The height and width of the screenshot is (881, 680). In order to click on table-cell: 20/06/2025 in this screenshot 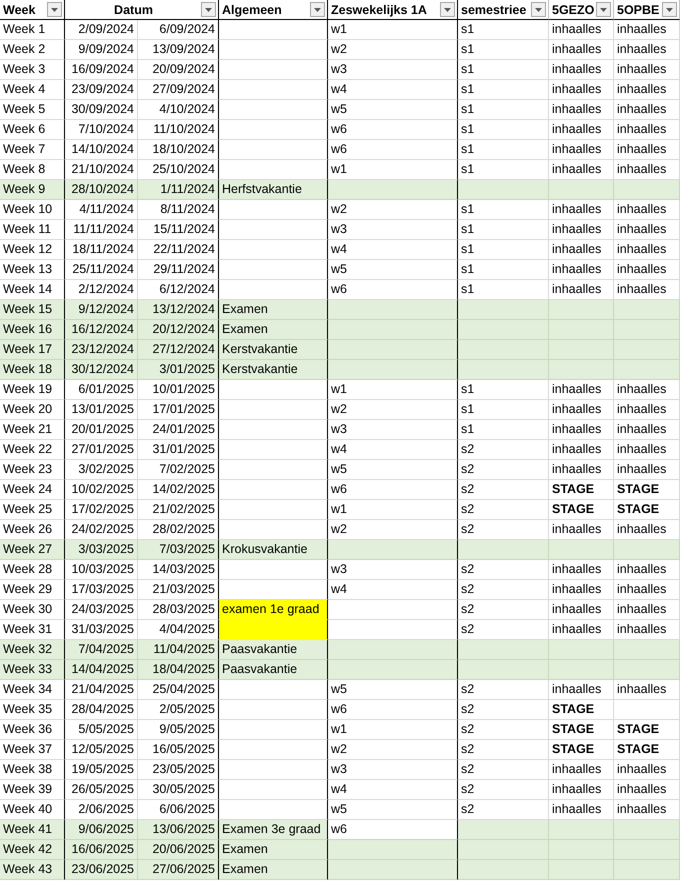, I will do `click(178, 850)`.